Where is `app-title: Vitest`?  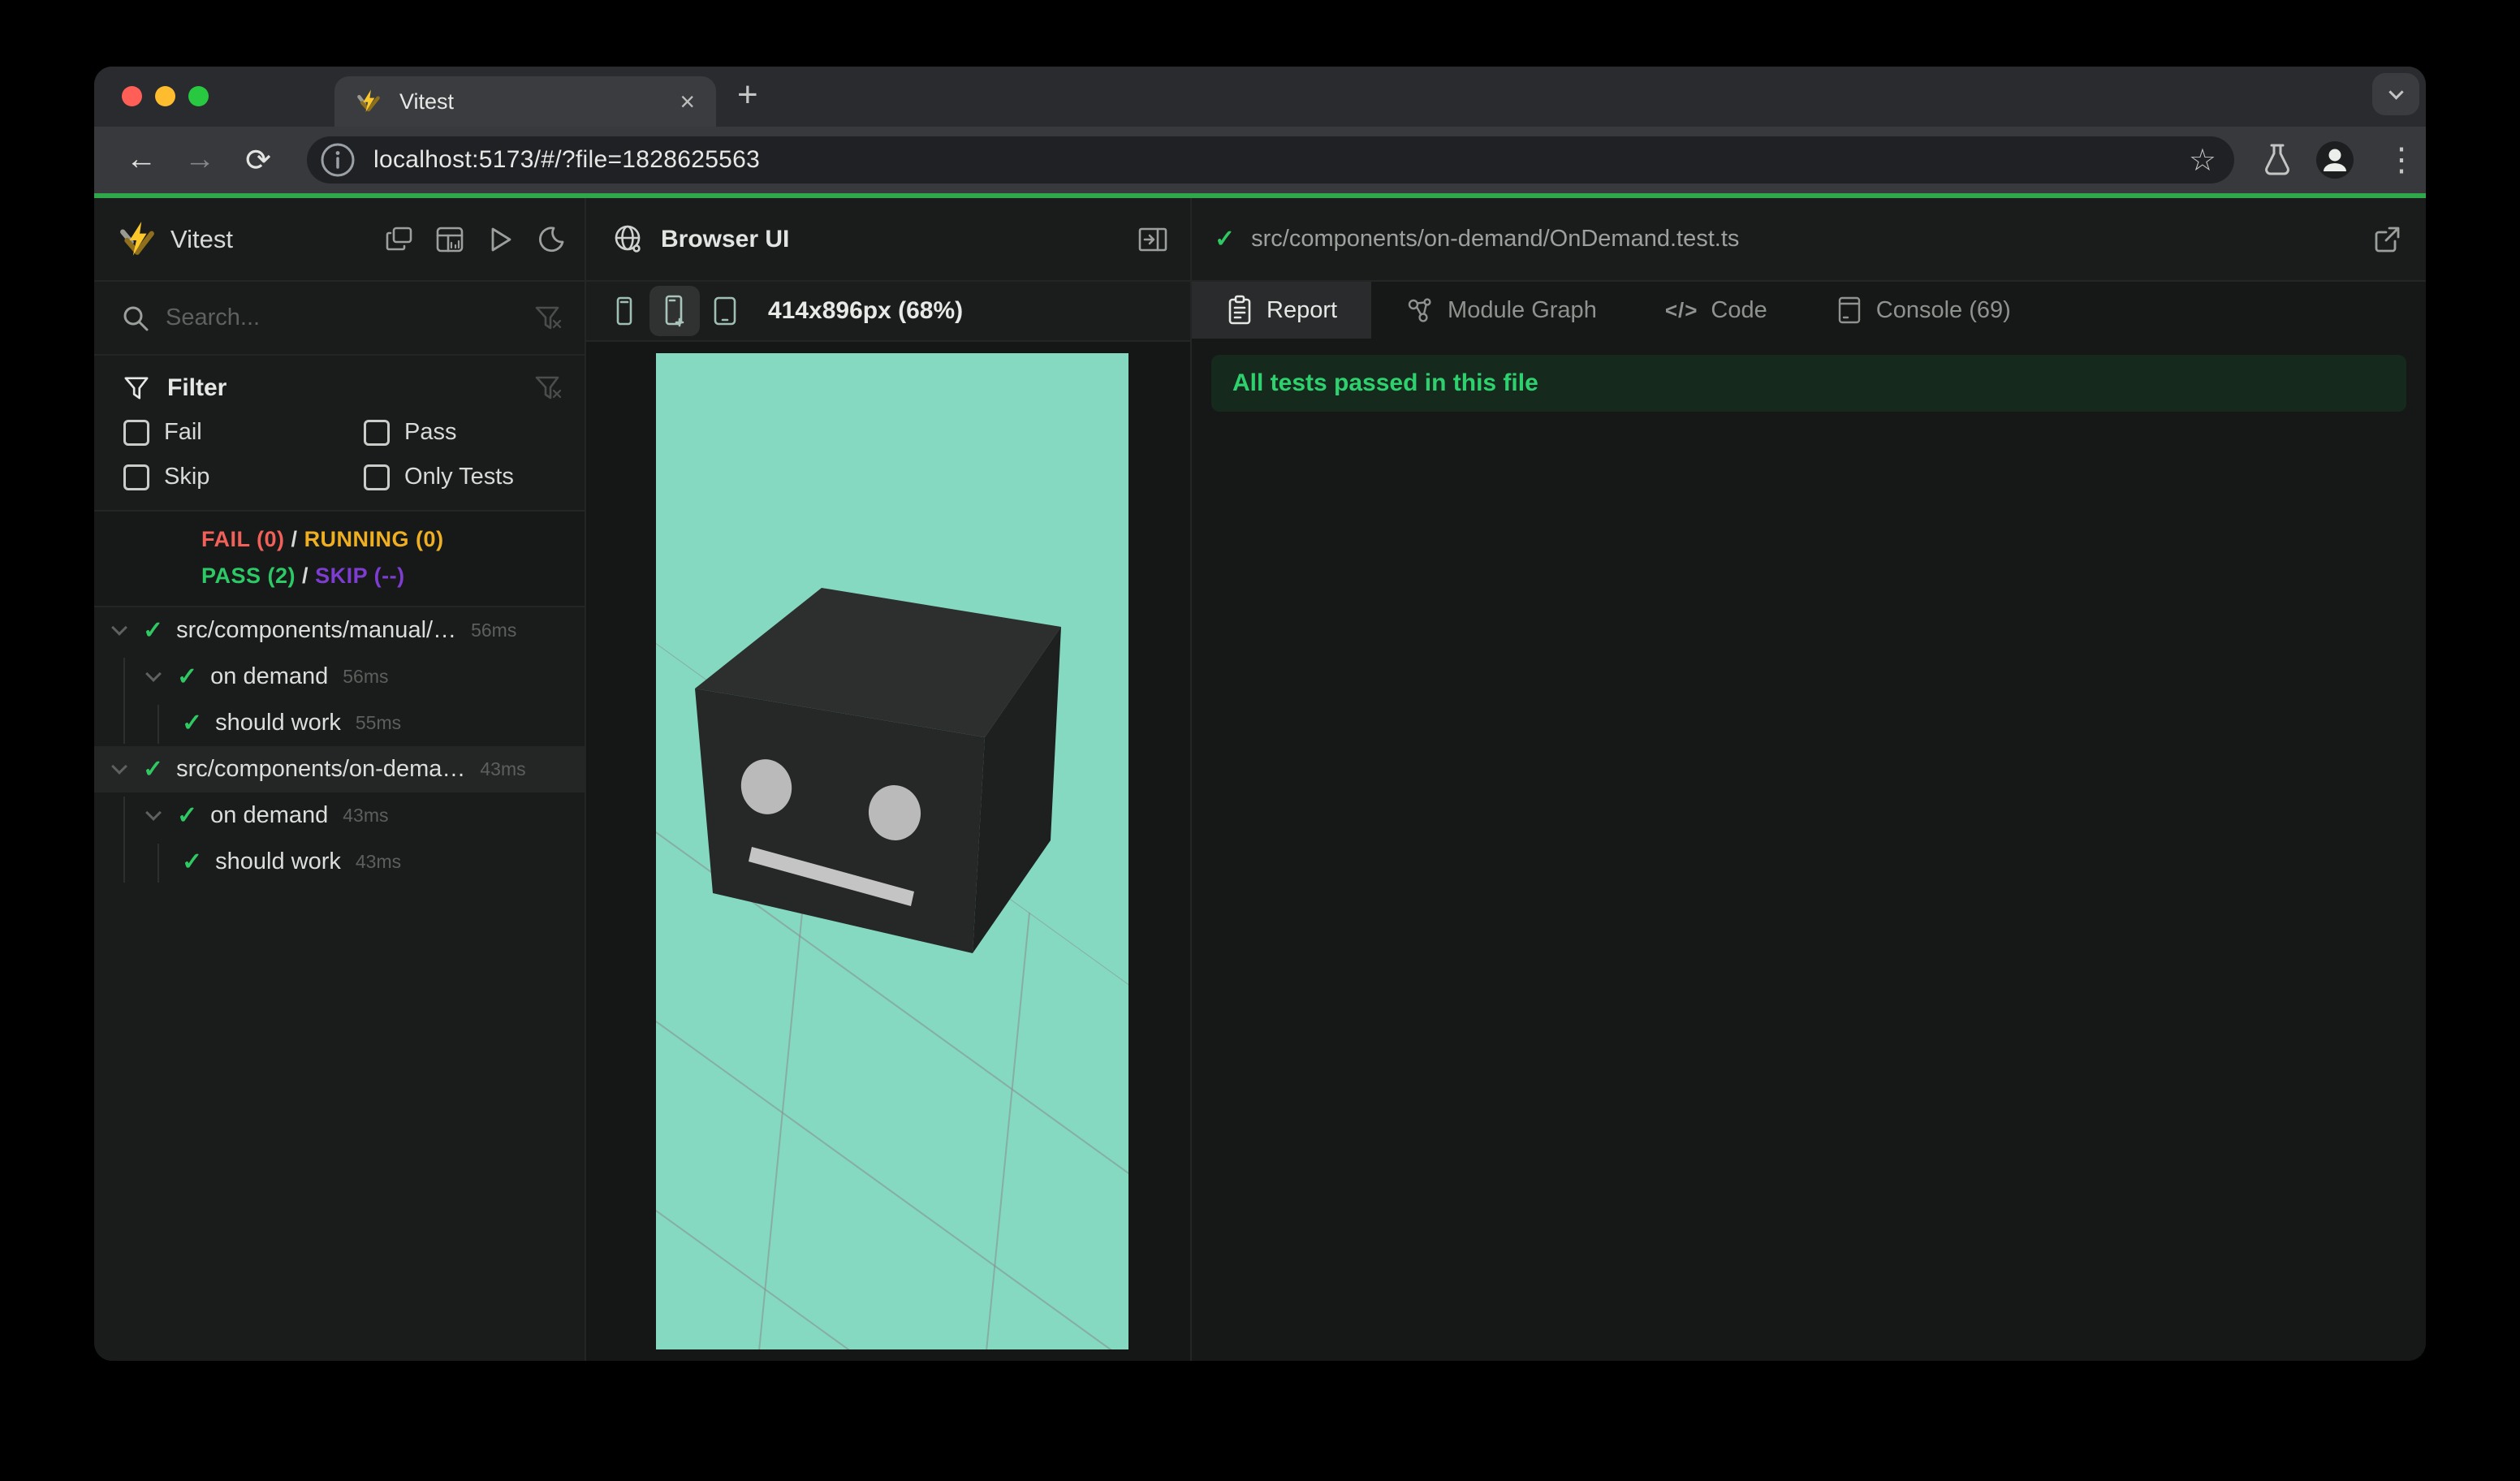
app-title: Vitest is located at coordinates (201, 238).